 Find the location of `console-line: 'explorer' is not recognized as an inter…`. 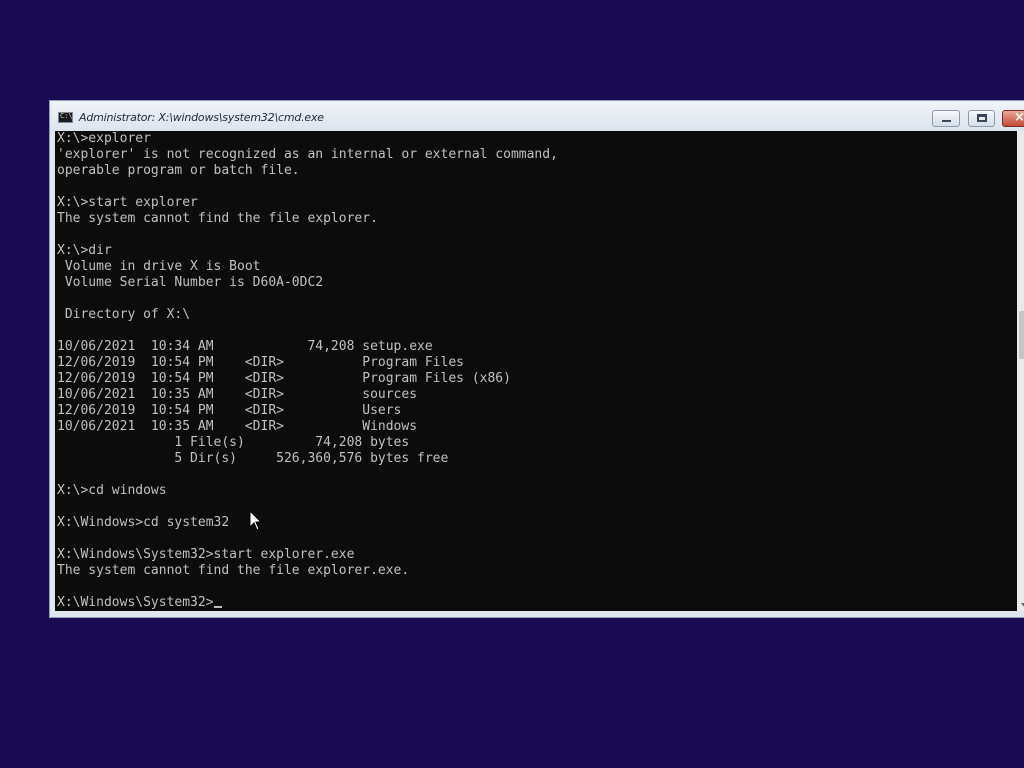

console-line: 'explorer' is not recognized as an inter… is located at coordinates (307, 154).